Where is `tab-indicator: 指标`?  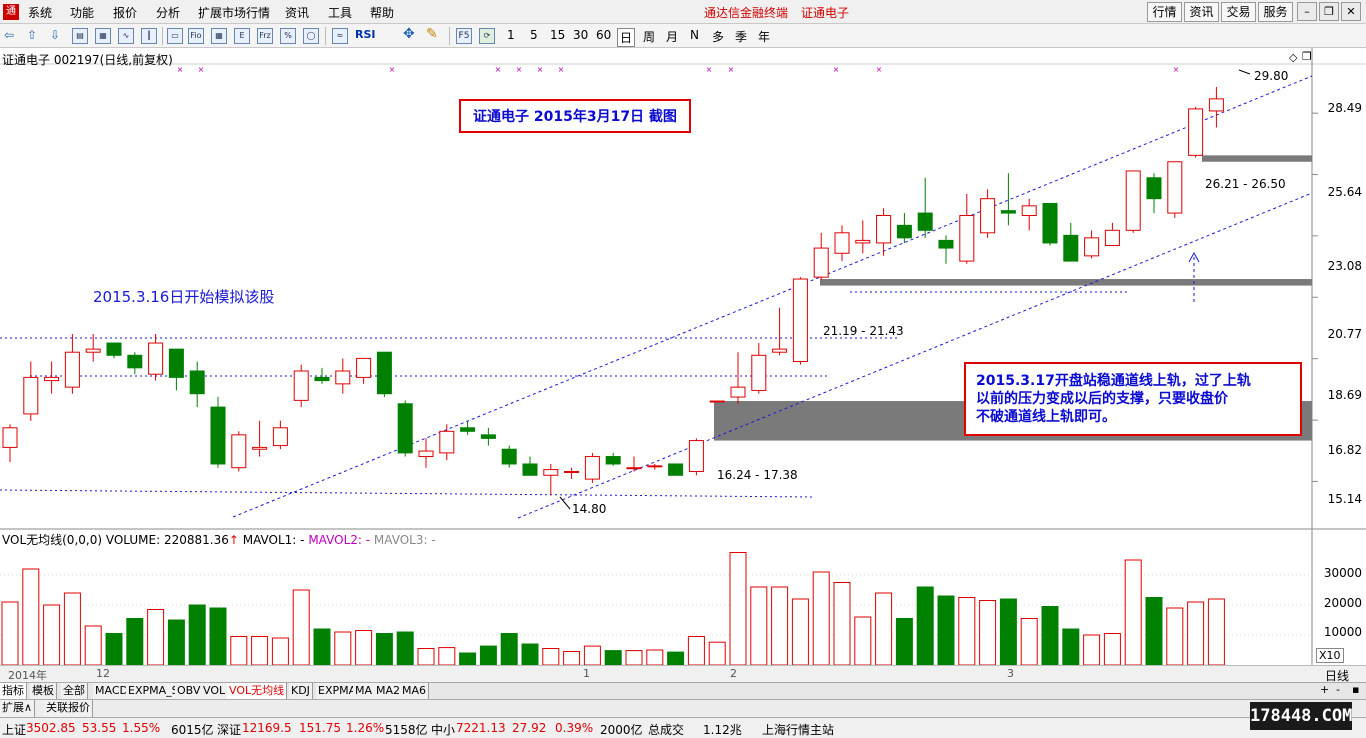
tab-indicator: 指标 is located at coordinates (13, 691).